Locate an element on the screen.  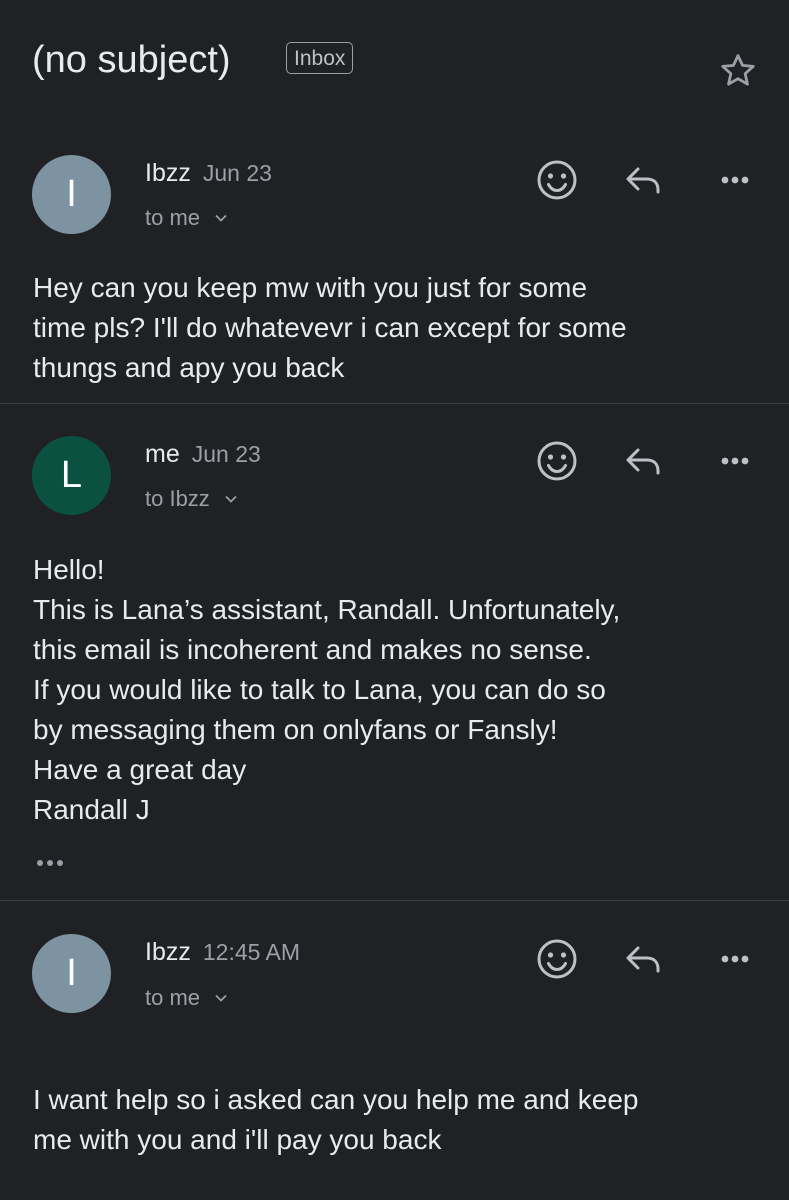
email-subject: (no subject) is located at coordinates (131, 60).